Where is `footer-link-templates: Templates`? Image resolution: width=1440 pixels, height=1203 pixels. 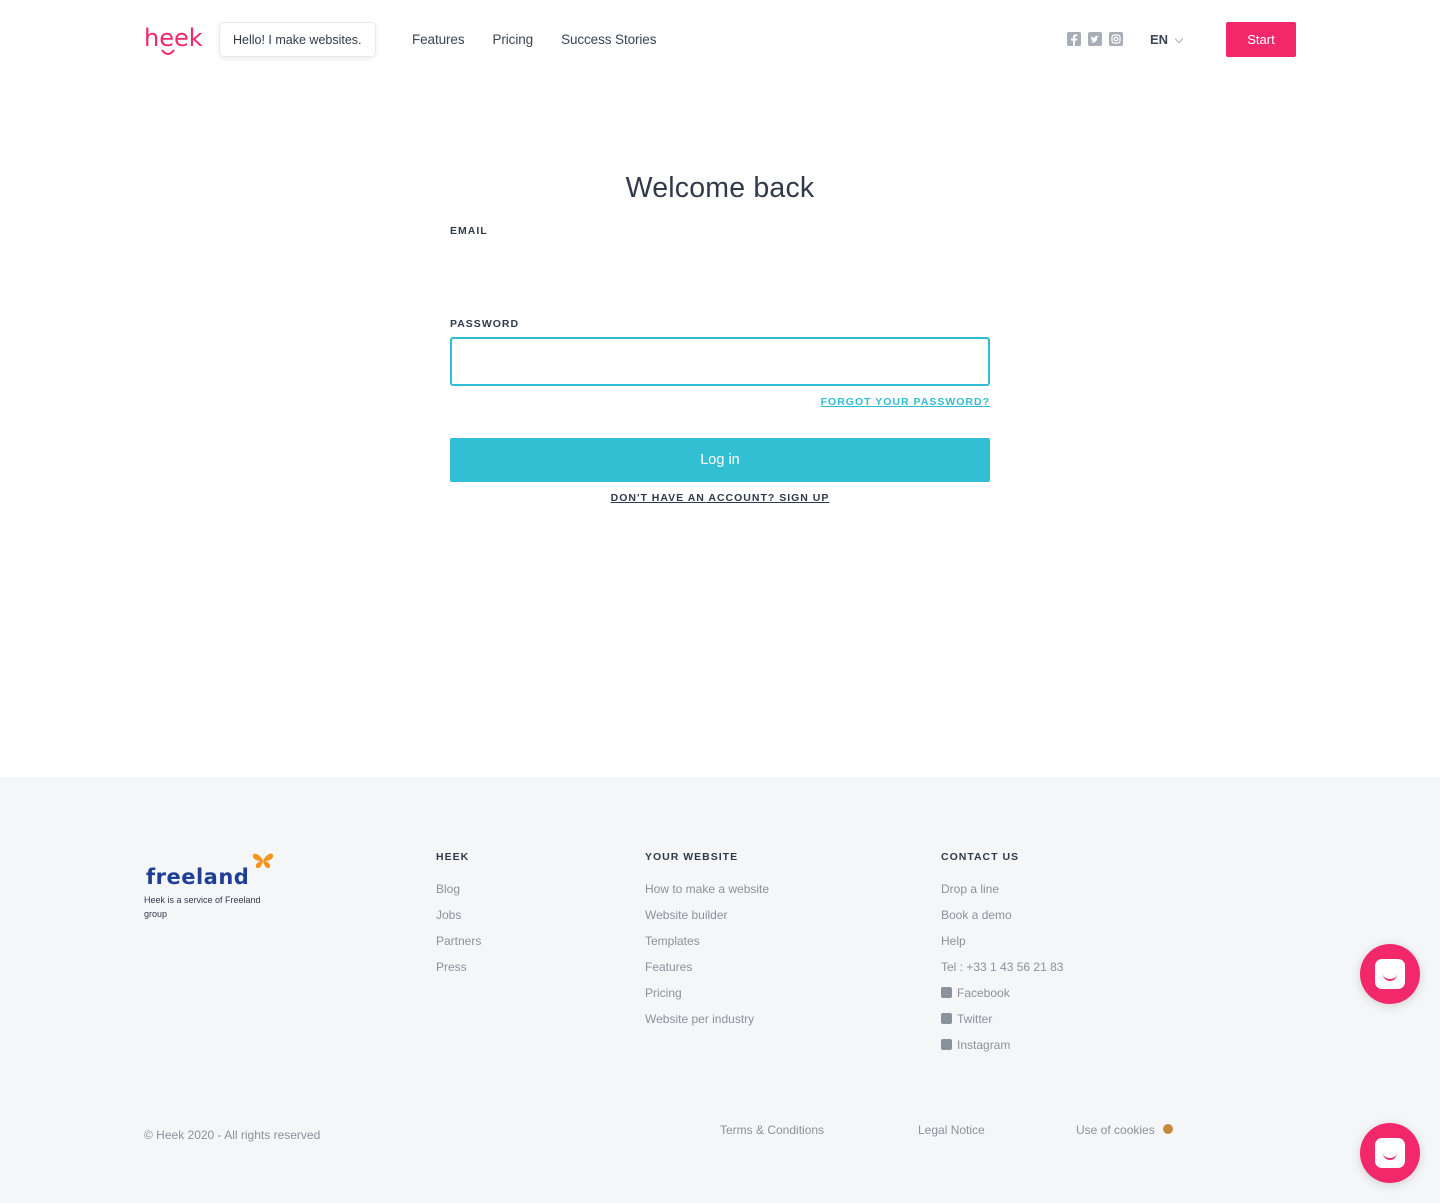 footer-link-templates: Templates is located at coordinates (707, 941).